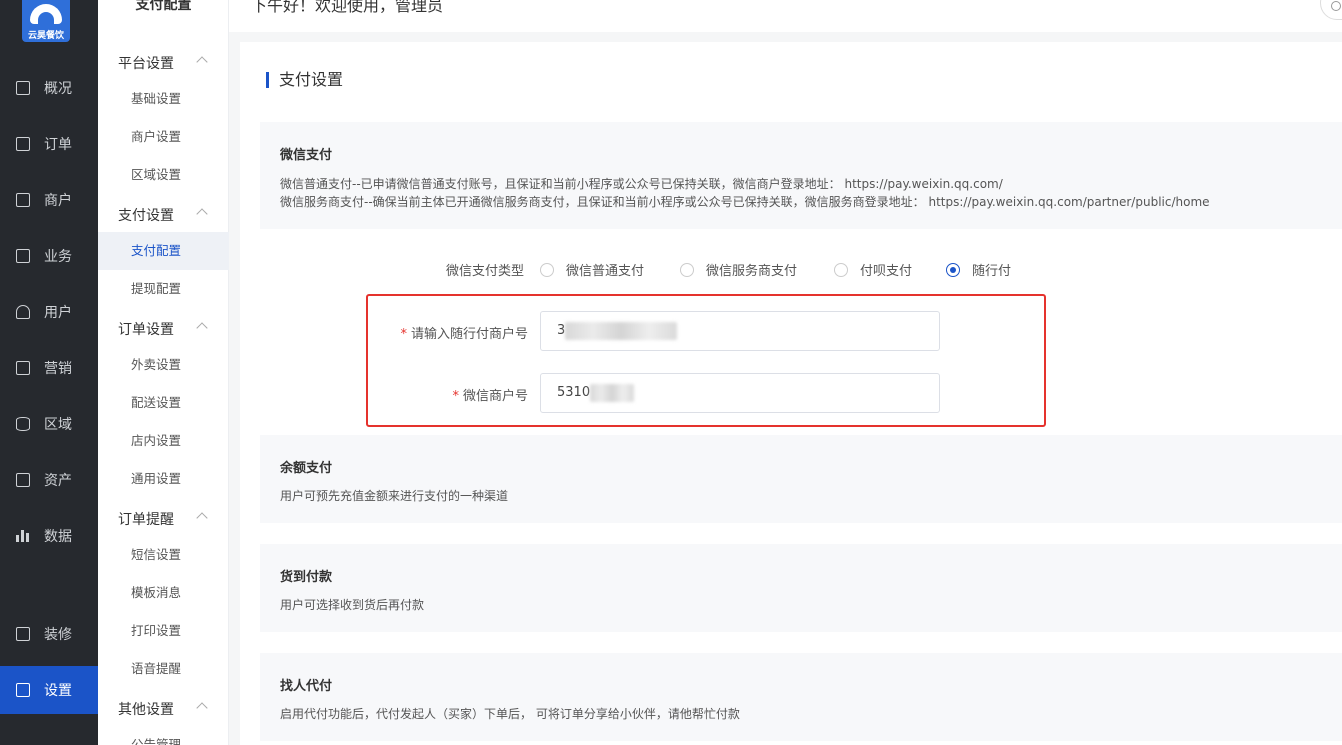 Image resolution: width=1342 pixels, height=745 pixels. Describe the element at coordinates (306, 686) in the screenshot. I see `proxy-pay-title: 找人代付` at that location.